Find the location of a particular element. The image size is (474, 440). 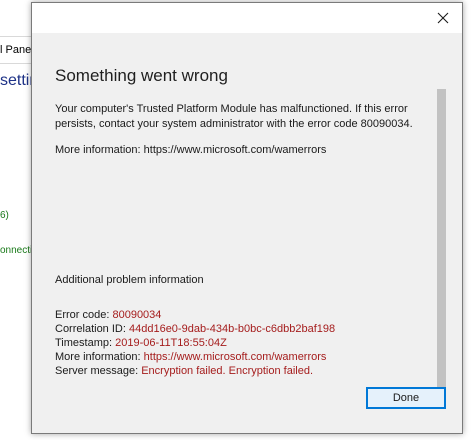

detail-label: Server message: is located at coordinates (98, 371).